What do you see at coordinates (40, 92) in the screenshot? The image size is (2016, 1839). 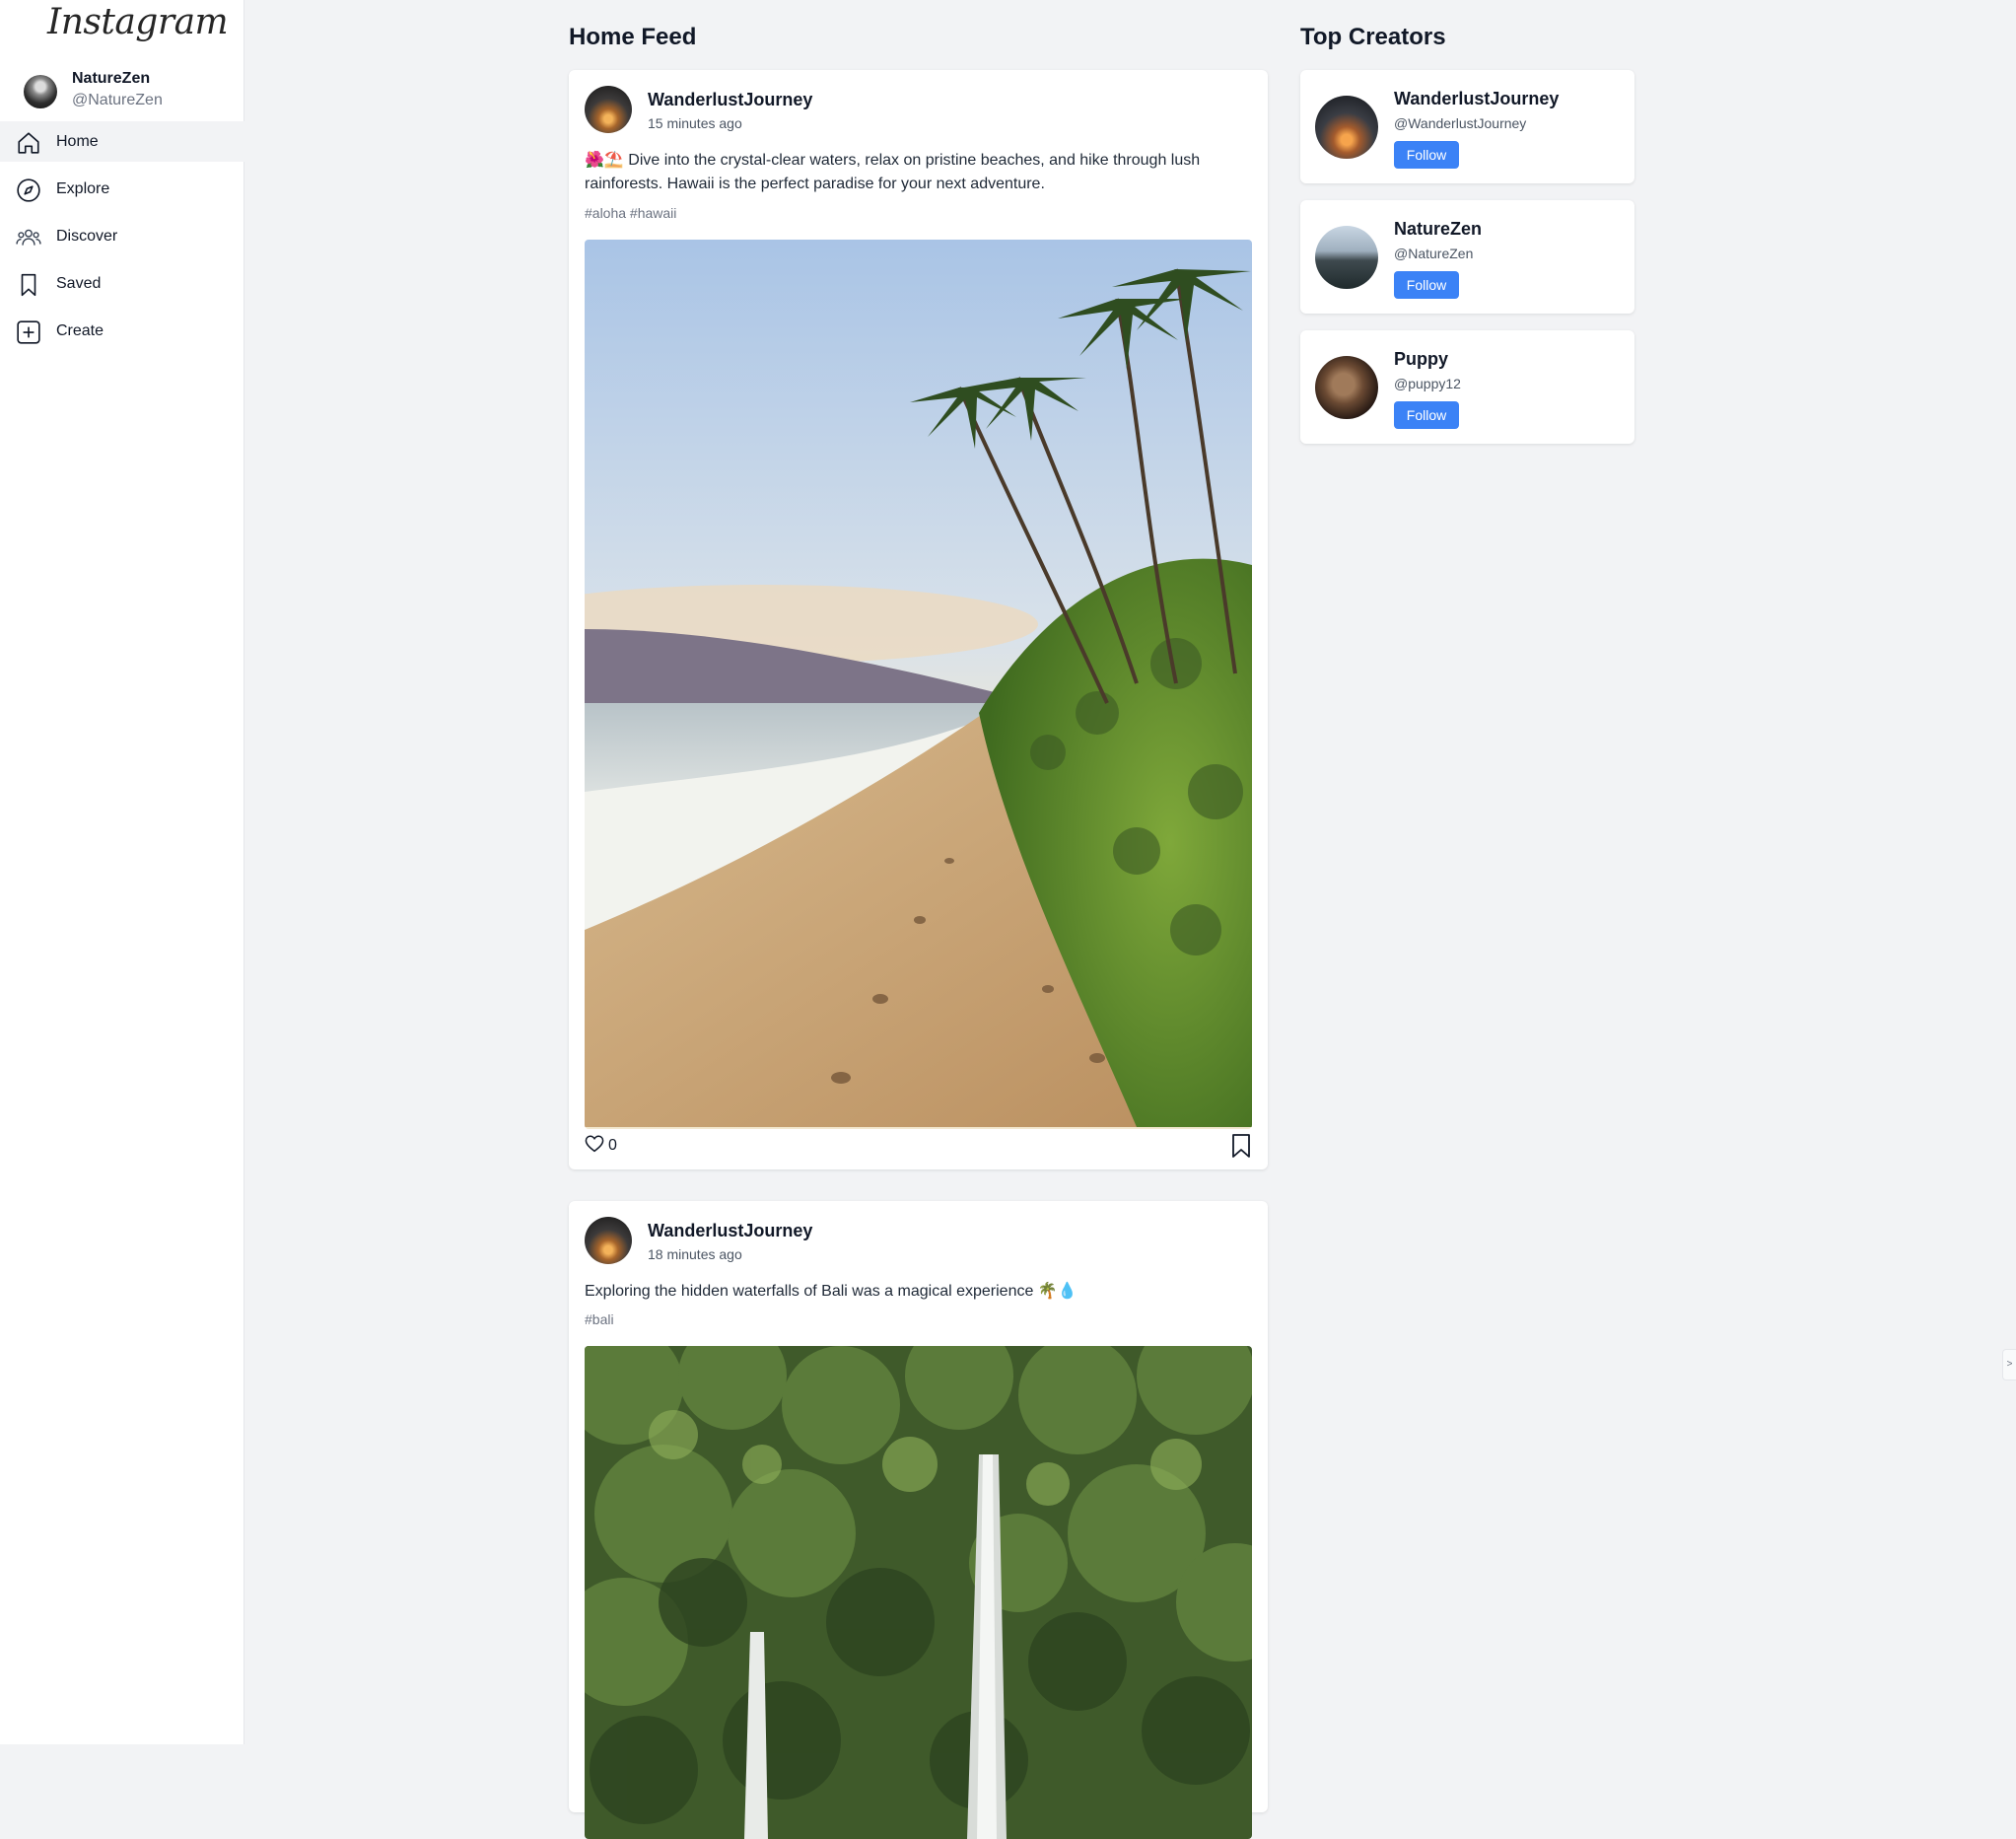 I see `avatar` at bounding box center [40, 92].